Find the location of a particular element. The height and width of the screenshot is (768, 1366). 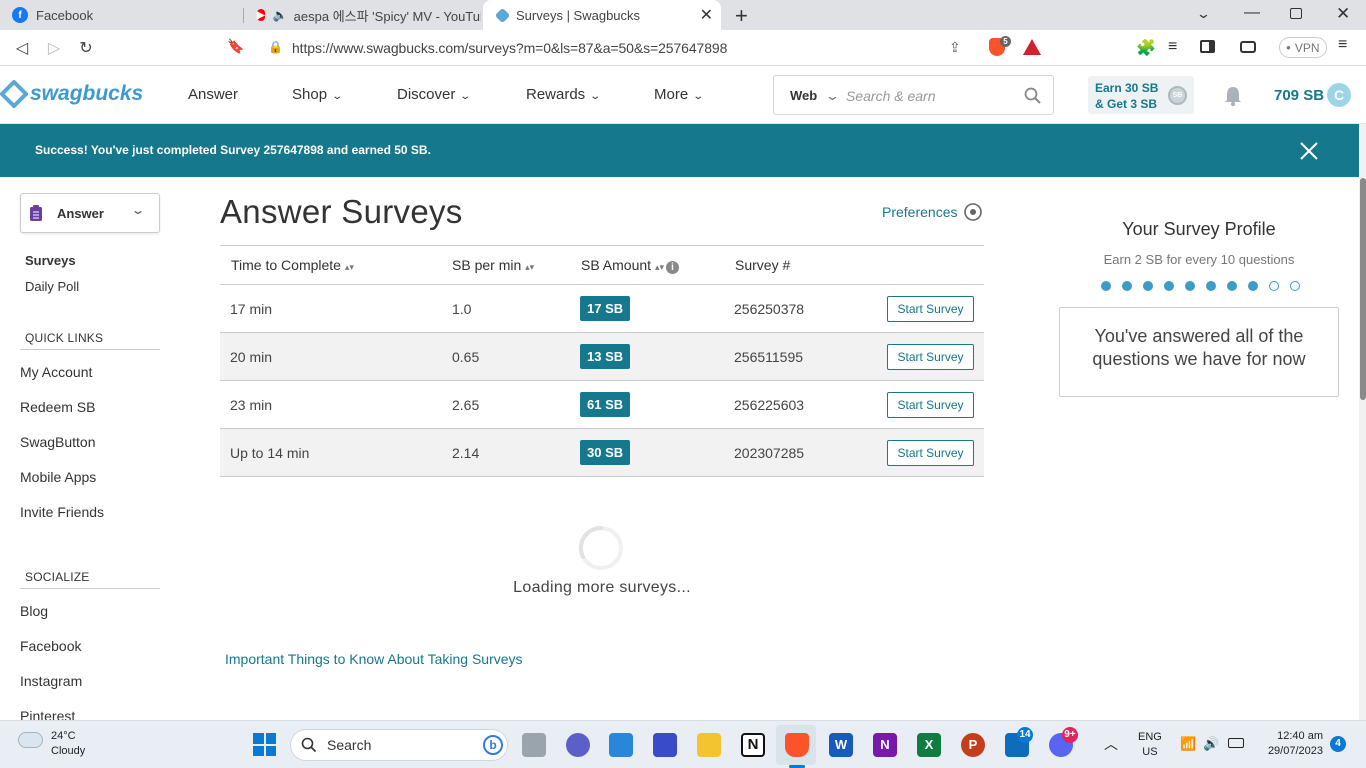

speaker-icon: 🔈 is located at coordinates (280, 15).